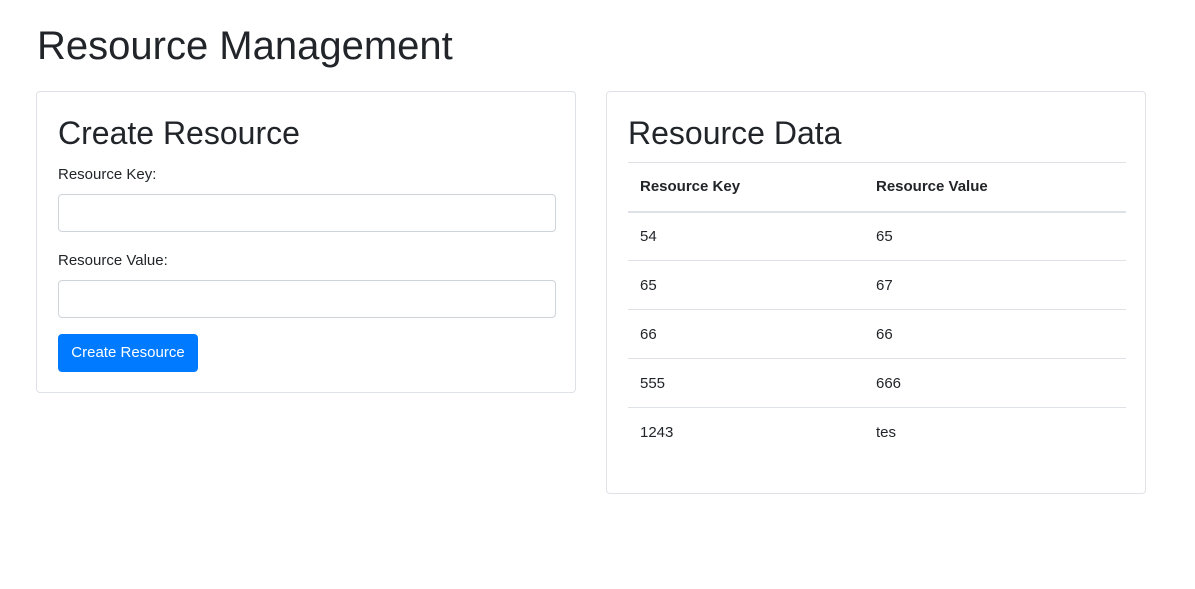 This screenshot has width=1195, height=589. What do you see at coordinates (307, 213) in the screenshot?
I see `resource-key-input` at bounding box center [307, 213].